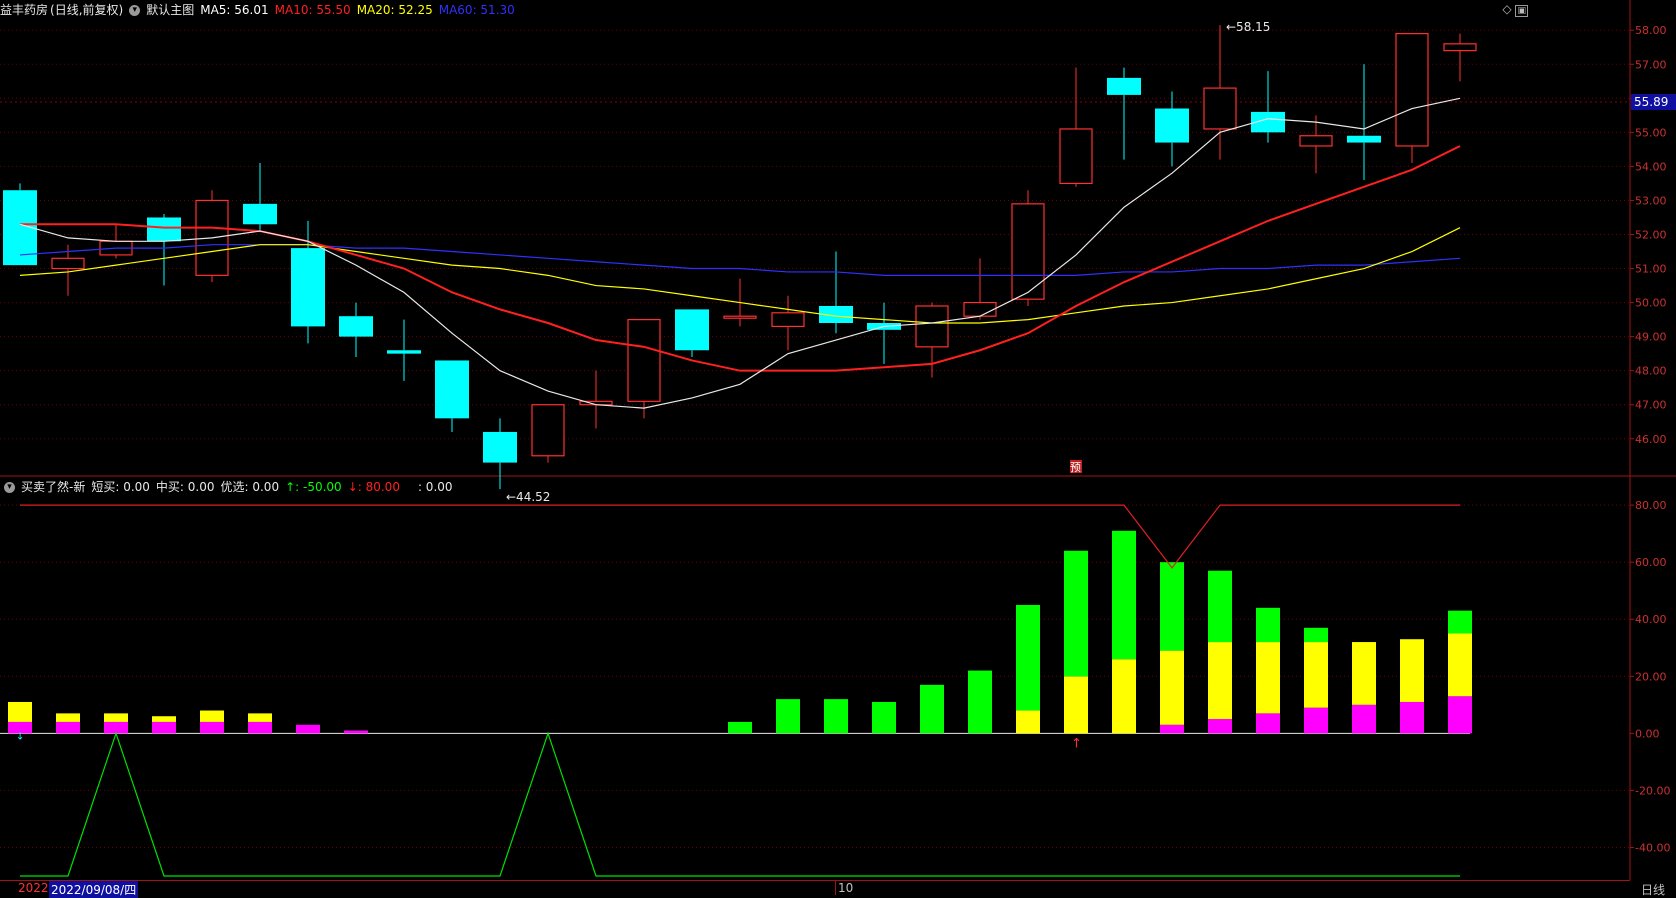 The height and width of the screenshot is (898, 1676). Describe the element at coordinates (1076, 743) in the screenshot. I see `up-arrow-icon: ↑` at that location.